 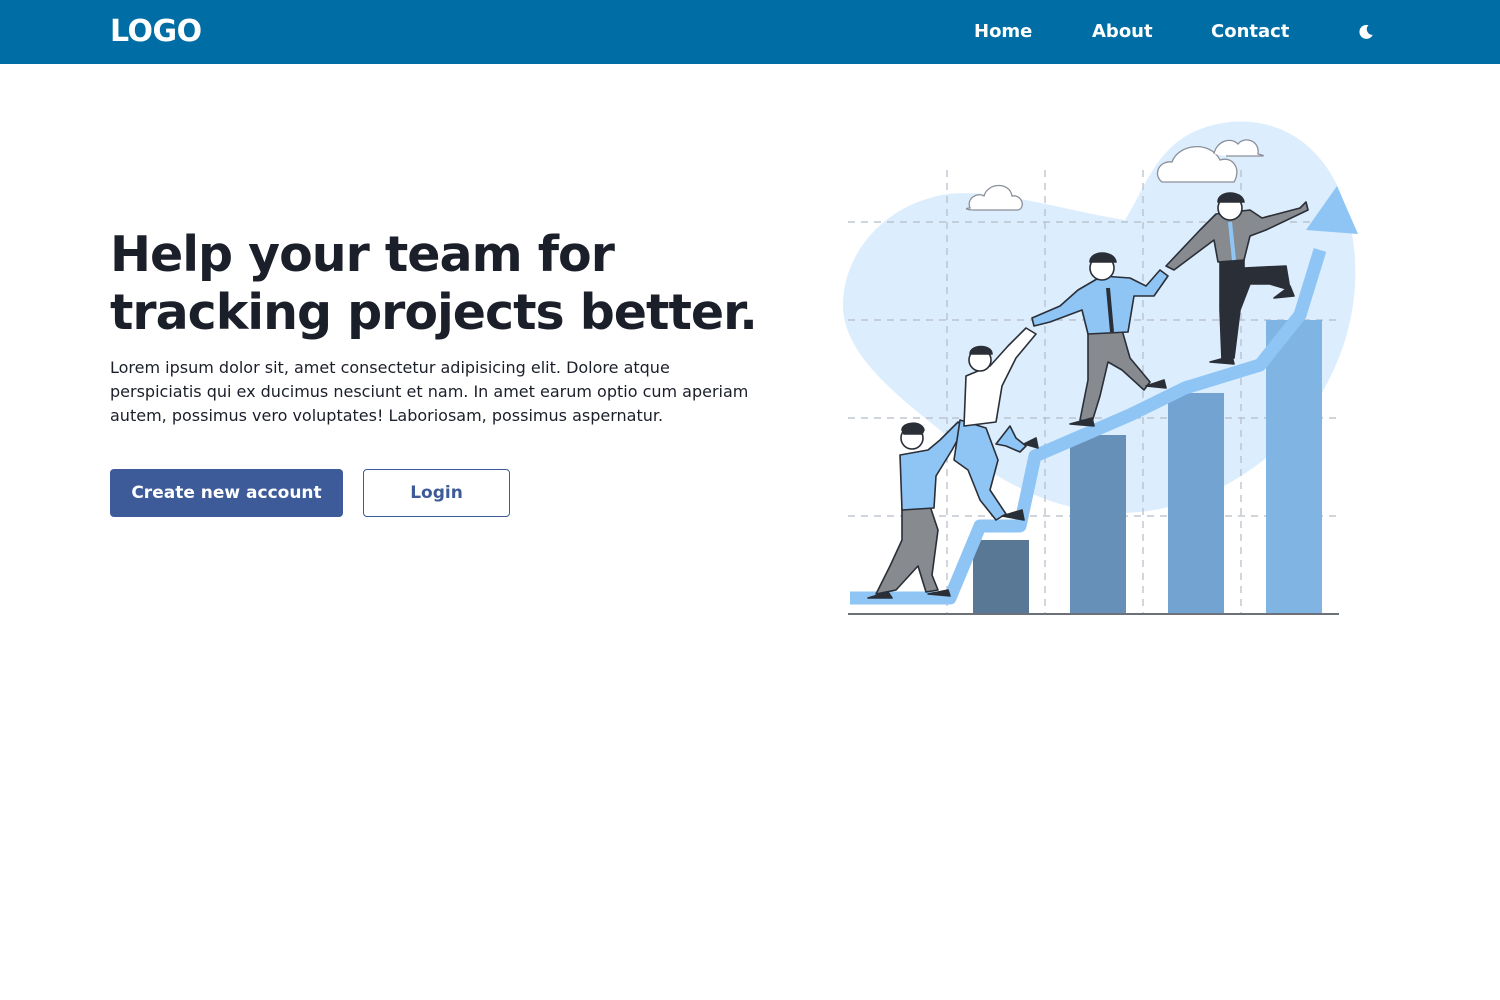 I want to click on person-figure, so click(x=916, y=510).